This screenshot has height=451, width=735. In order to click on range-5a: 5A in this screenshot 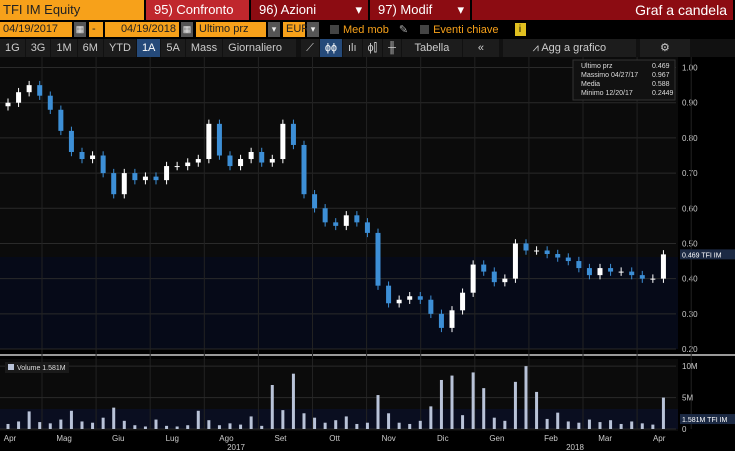, I will do `click(173, 48)`.